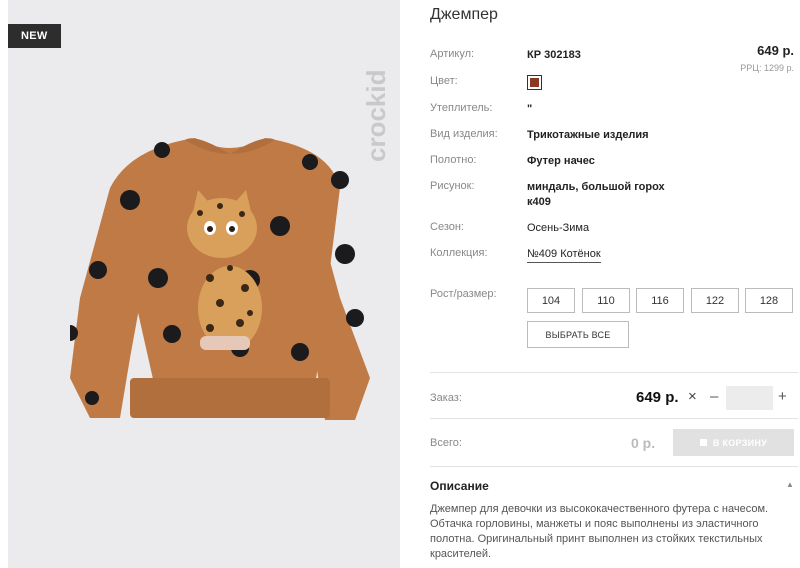  Describe the element at coordinates (657, 397) in the screenshot. I see `order-price: 649 р.` at that location.